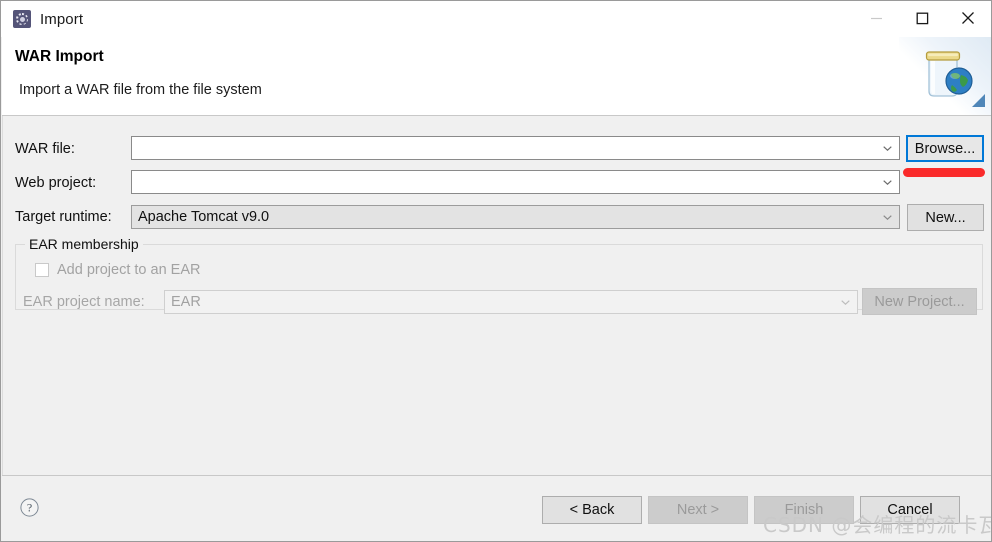 Image resolution: width=992 pixels, height=542 pixels. I want to click on ear-project-name-value: EAR, so click(186, 302).